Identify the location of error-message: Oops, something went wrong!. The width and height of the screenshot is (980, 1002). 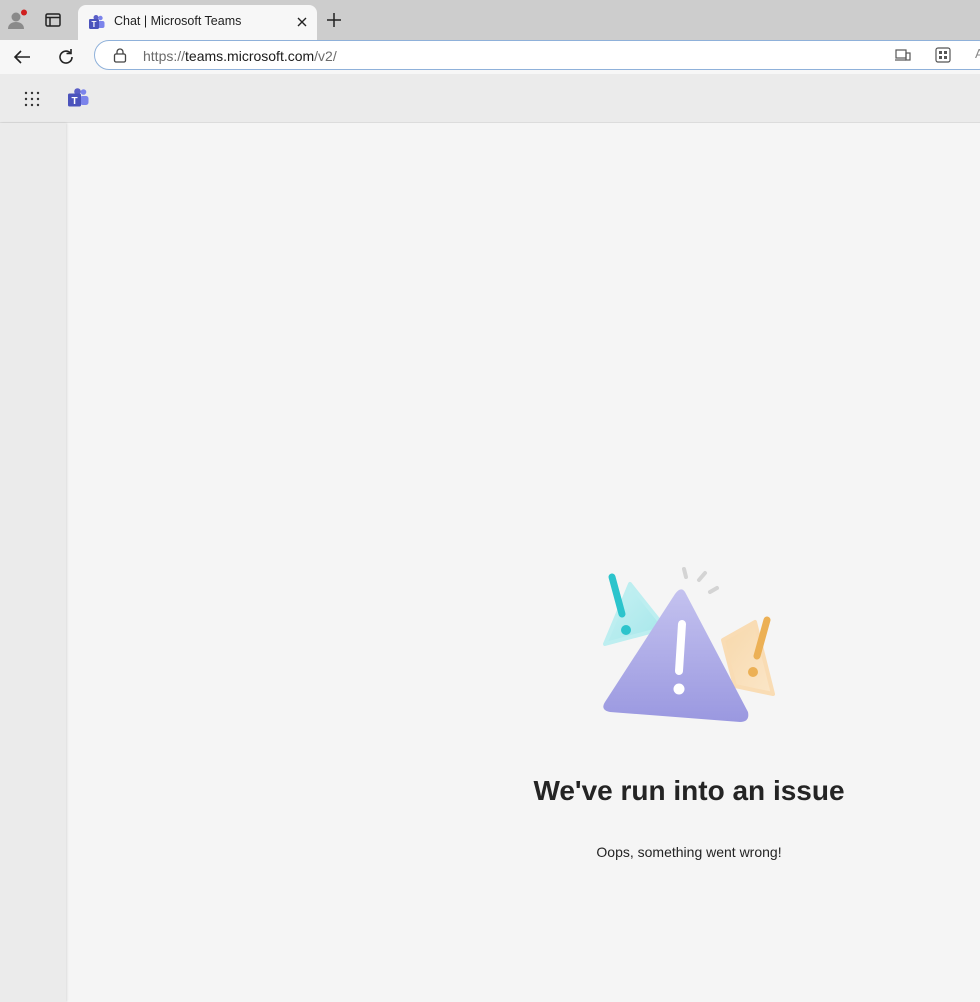
(689, 852).